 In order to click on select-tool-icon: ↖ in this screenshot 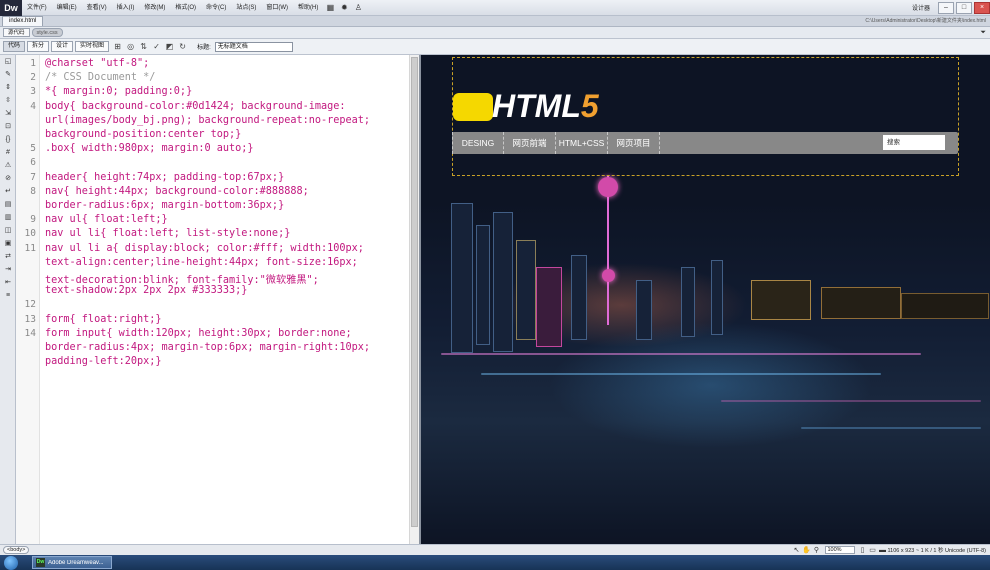, I will do `click(797, 550)`.